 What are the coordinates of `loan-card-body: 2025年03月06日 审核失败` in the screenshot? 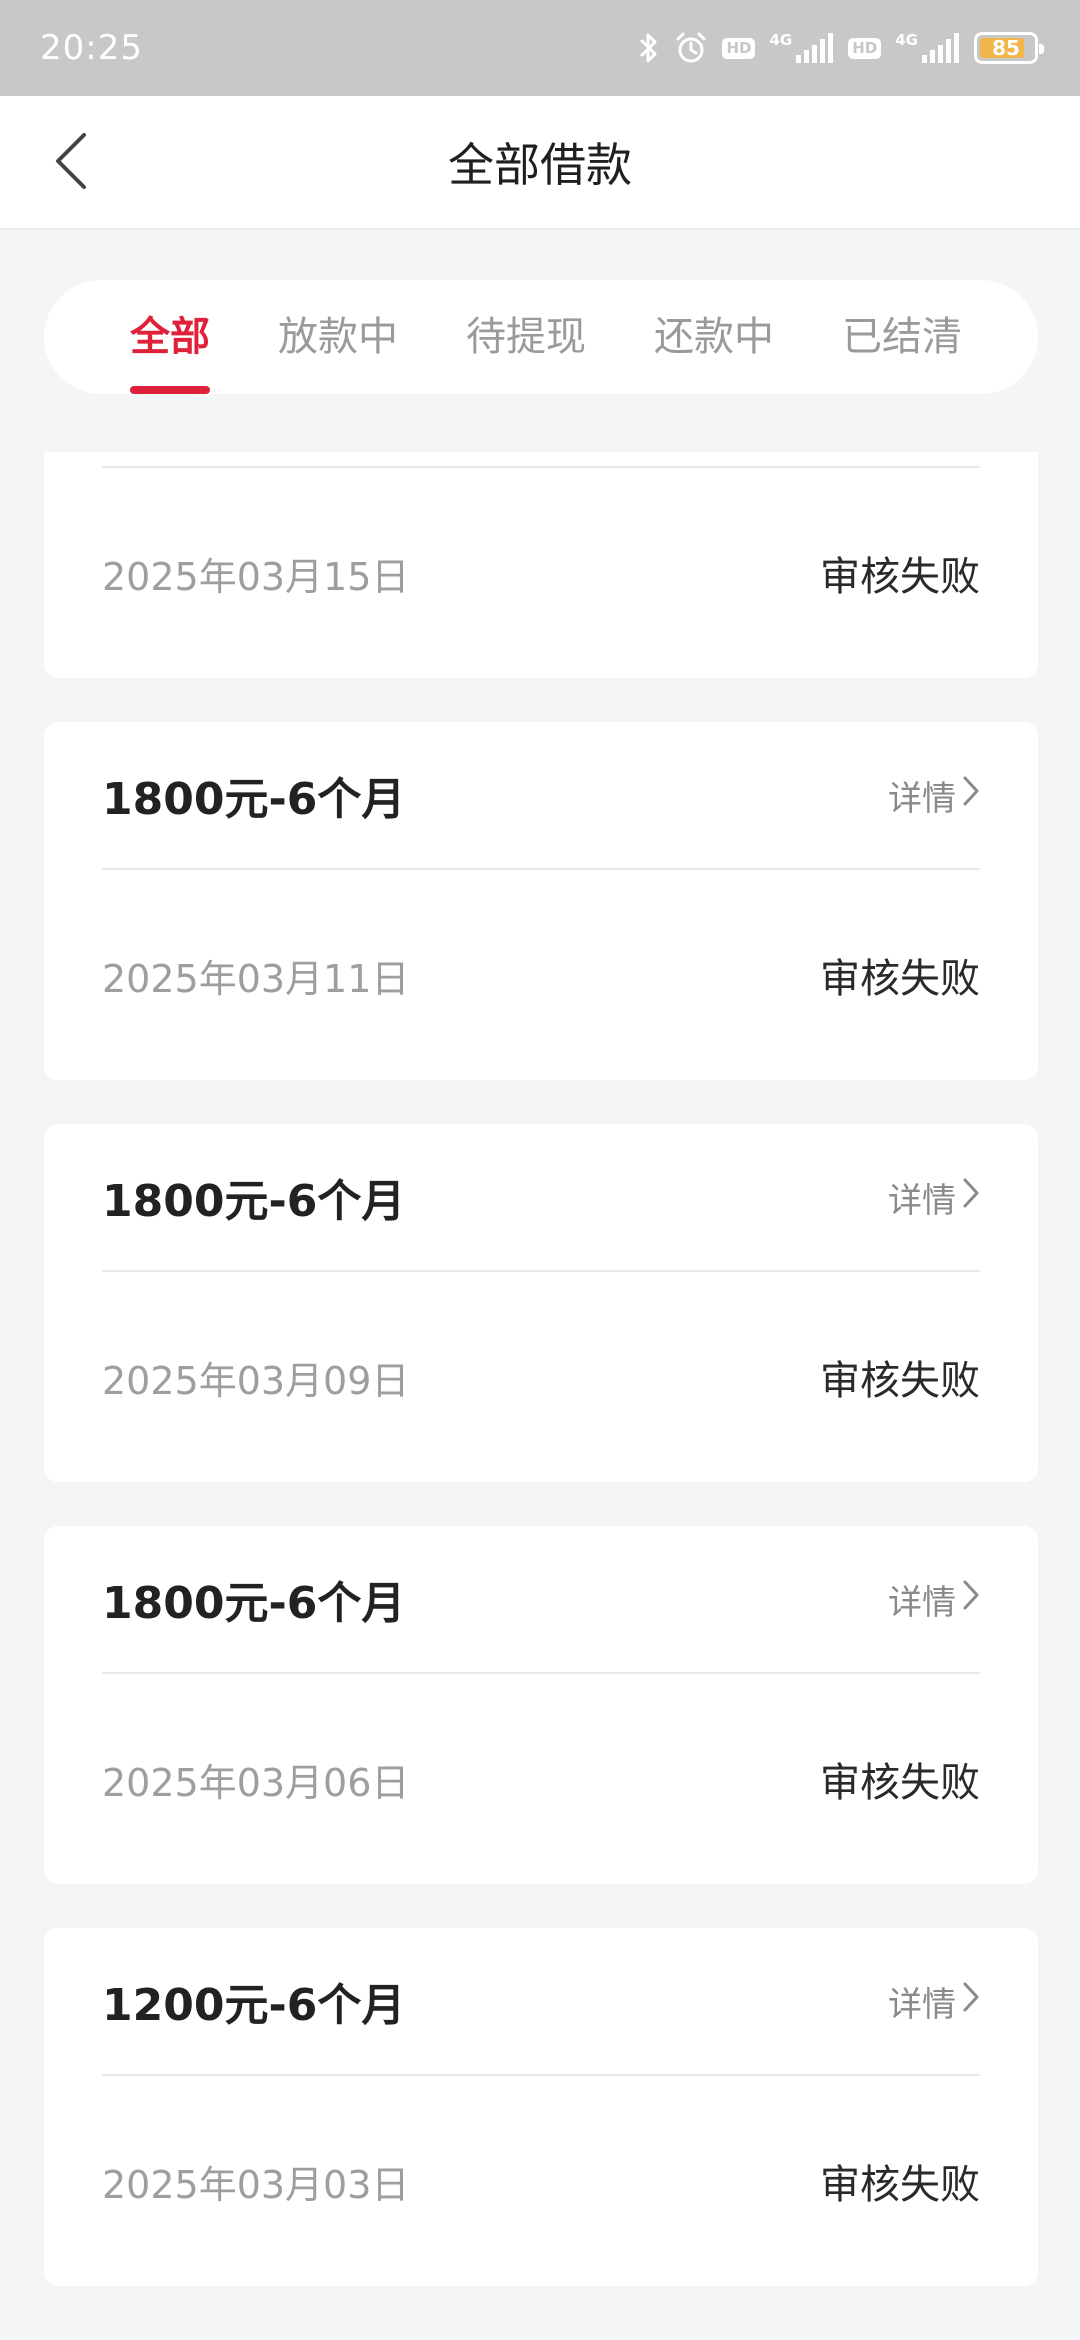 It's located at (541, 1779).